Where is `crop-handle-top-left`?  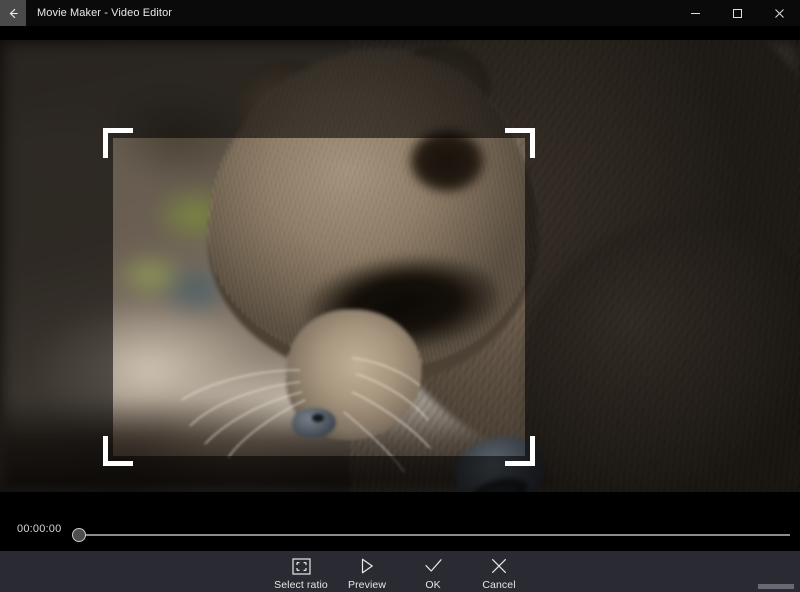
crop-handle-top-left is located at coordinates (118, 143).